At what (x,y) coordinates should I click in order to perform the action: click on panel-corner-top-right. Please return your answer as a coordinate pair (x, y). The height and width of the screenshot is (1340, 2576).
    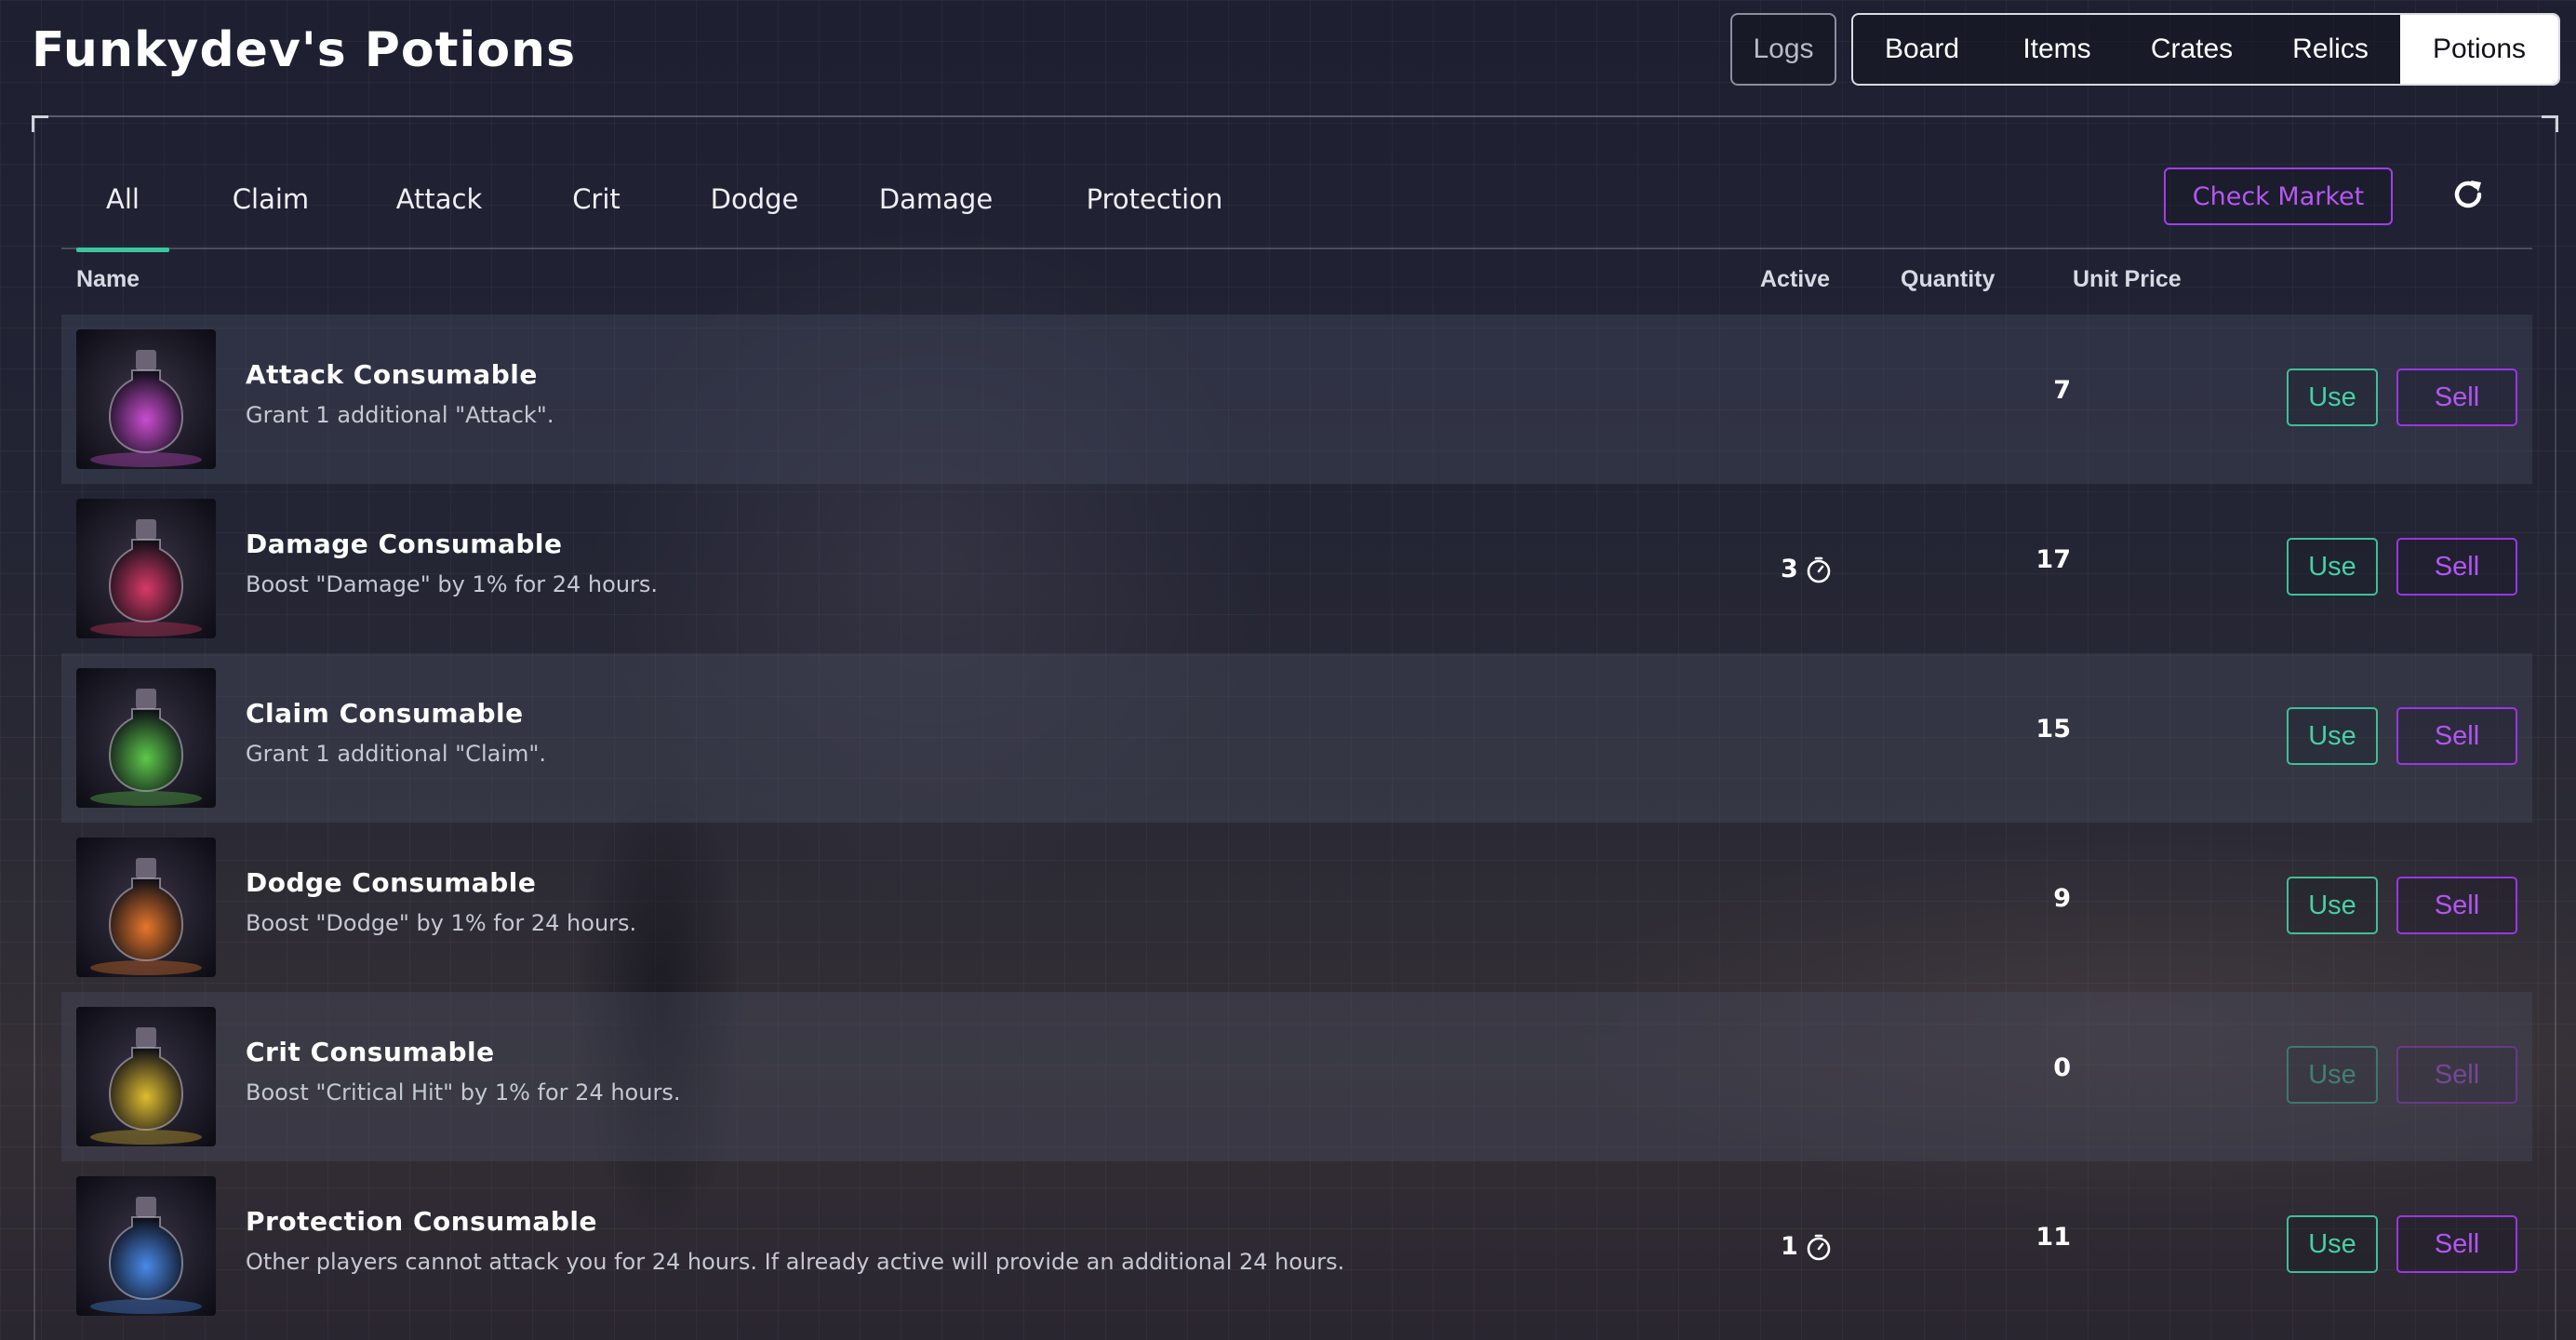
    Looking at the image, I should click on (2550, 124).